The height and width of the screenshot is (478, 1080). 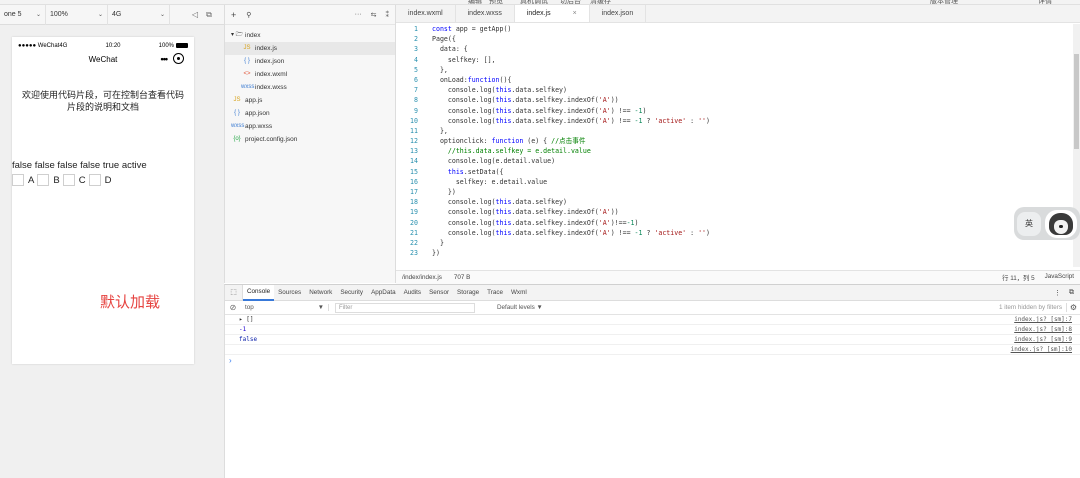 I want to click on code-text: console.log(this.data.selfkey), so click(x=499, y=202).